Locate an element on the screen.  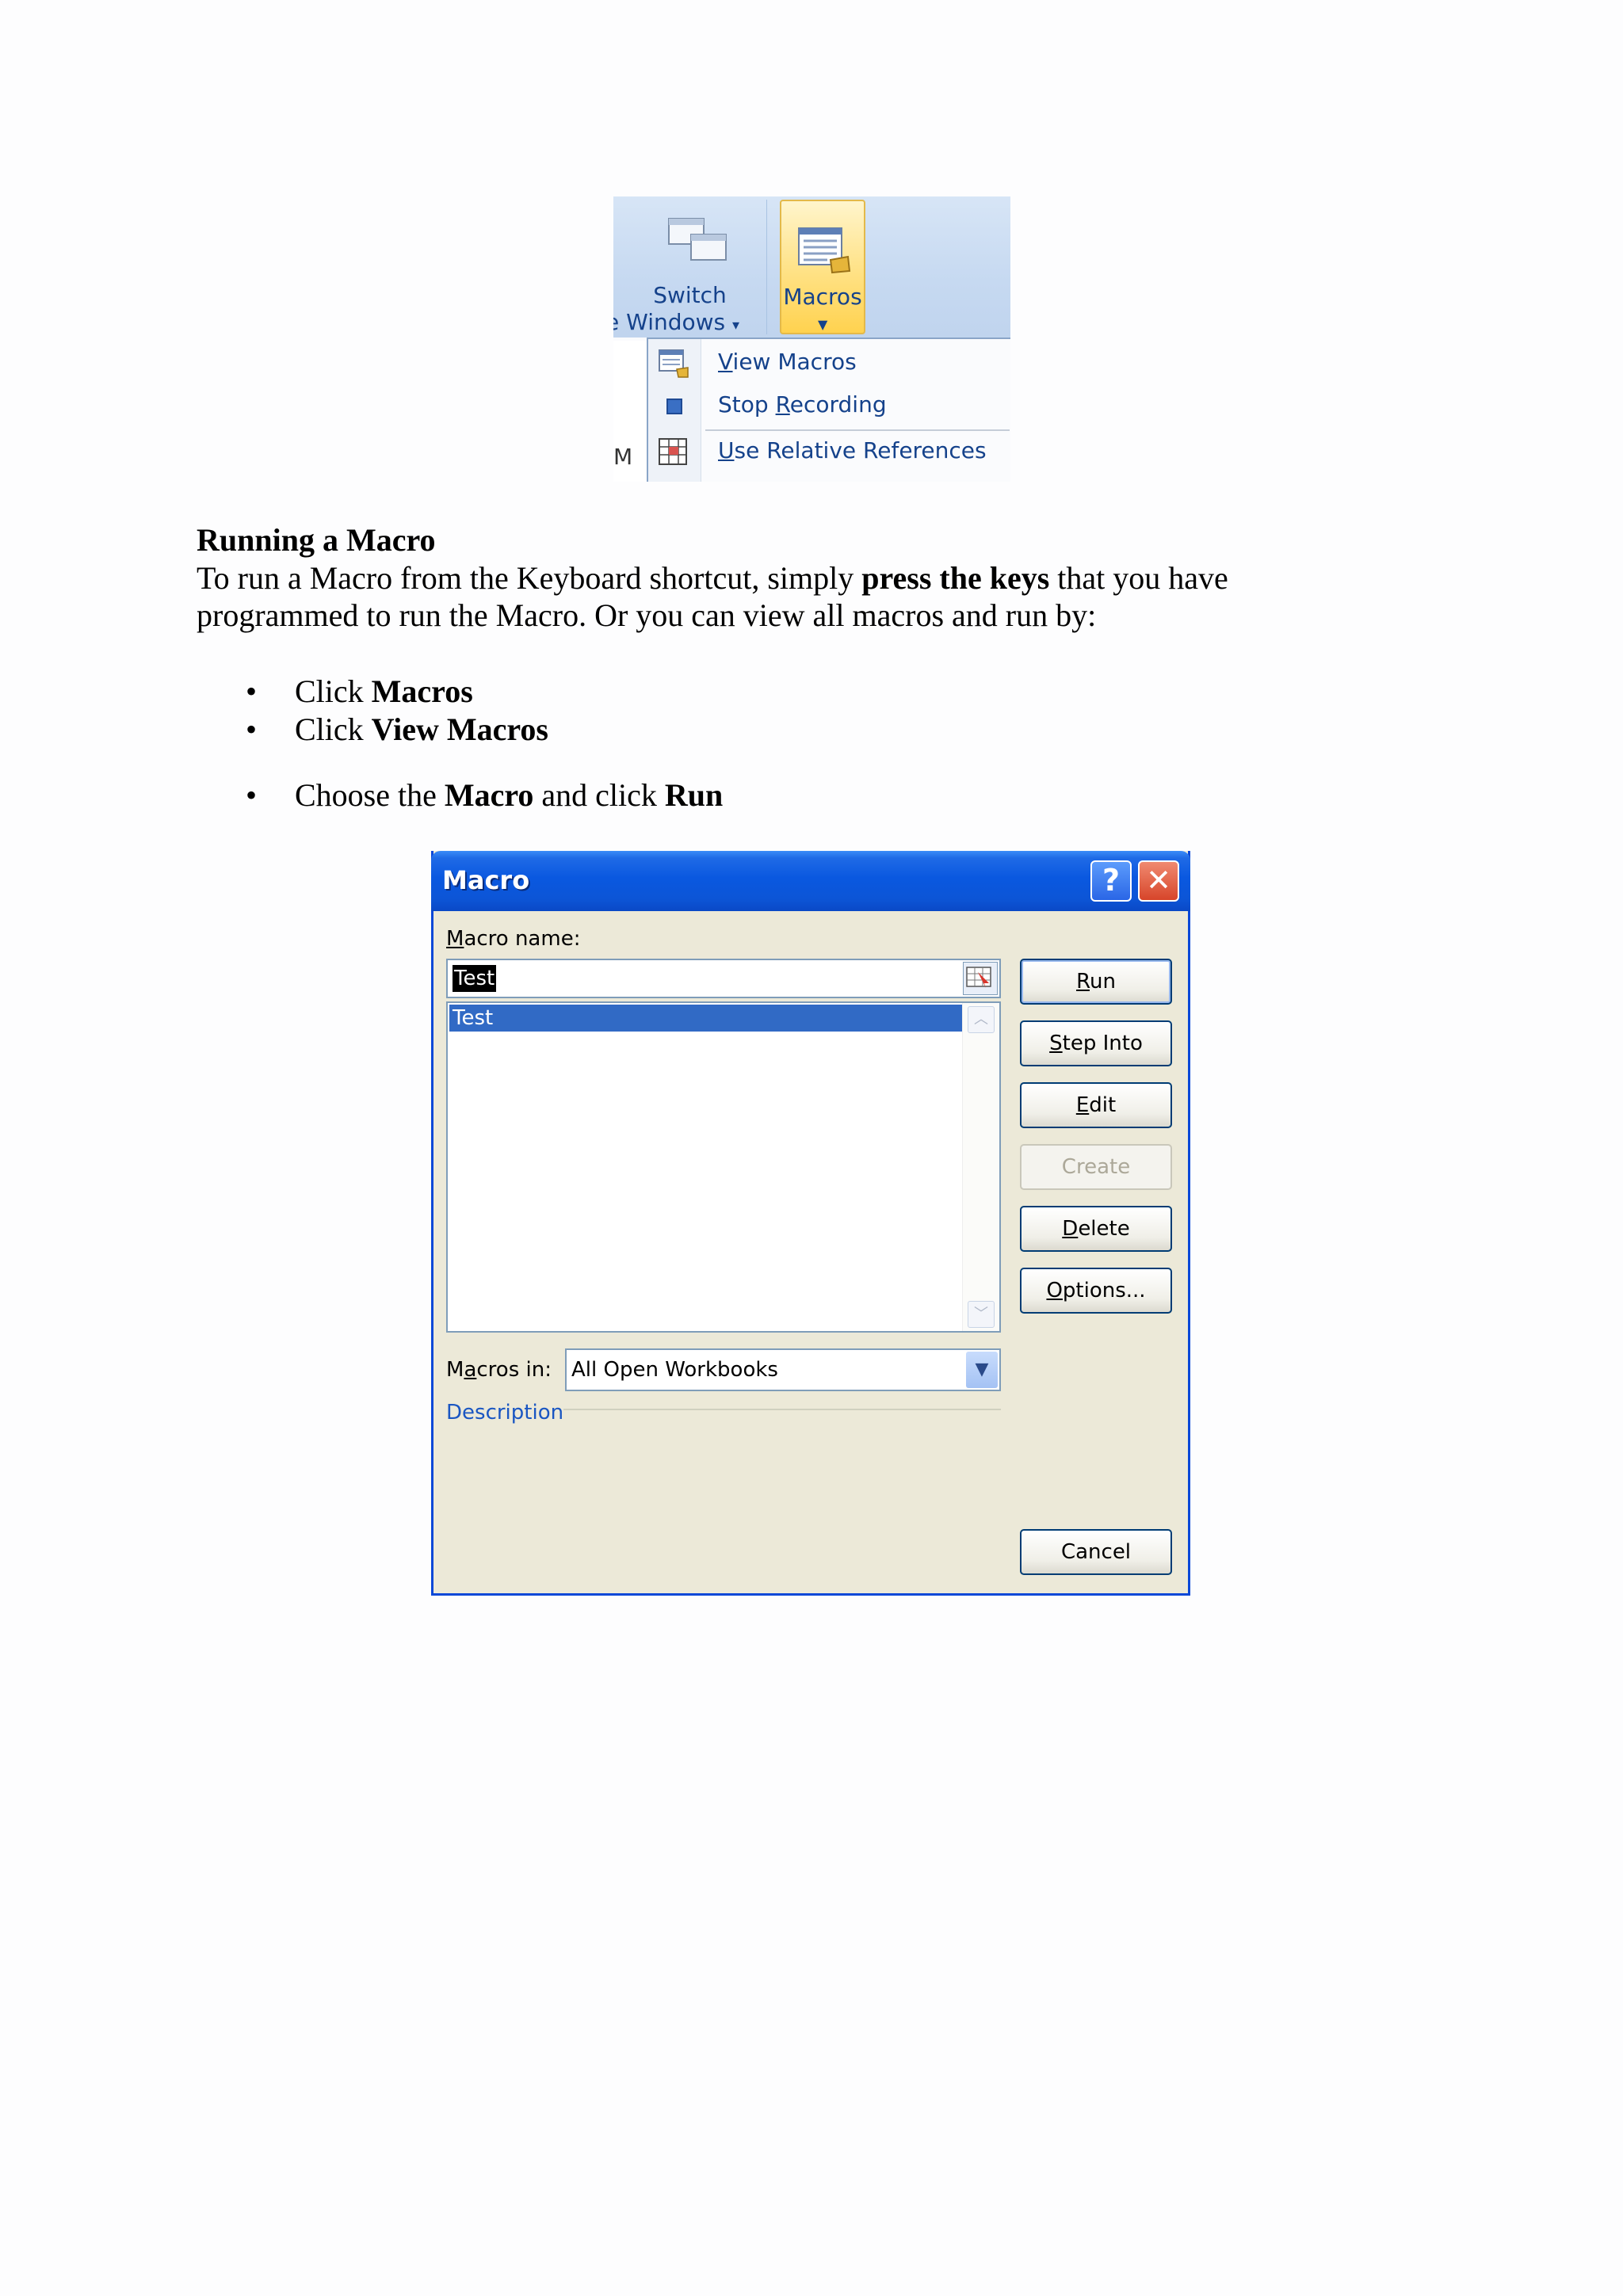
stop-recording-icon is located at coordinates (674, 406).